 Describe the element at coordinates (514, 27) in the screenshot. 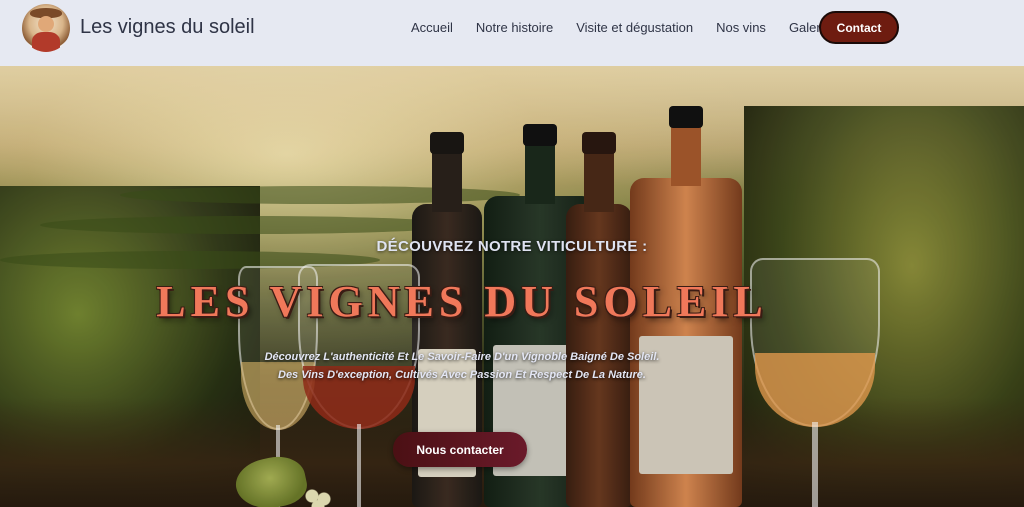

I see `nav-notre-histoire: Notre histoire` at that location.